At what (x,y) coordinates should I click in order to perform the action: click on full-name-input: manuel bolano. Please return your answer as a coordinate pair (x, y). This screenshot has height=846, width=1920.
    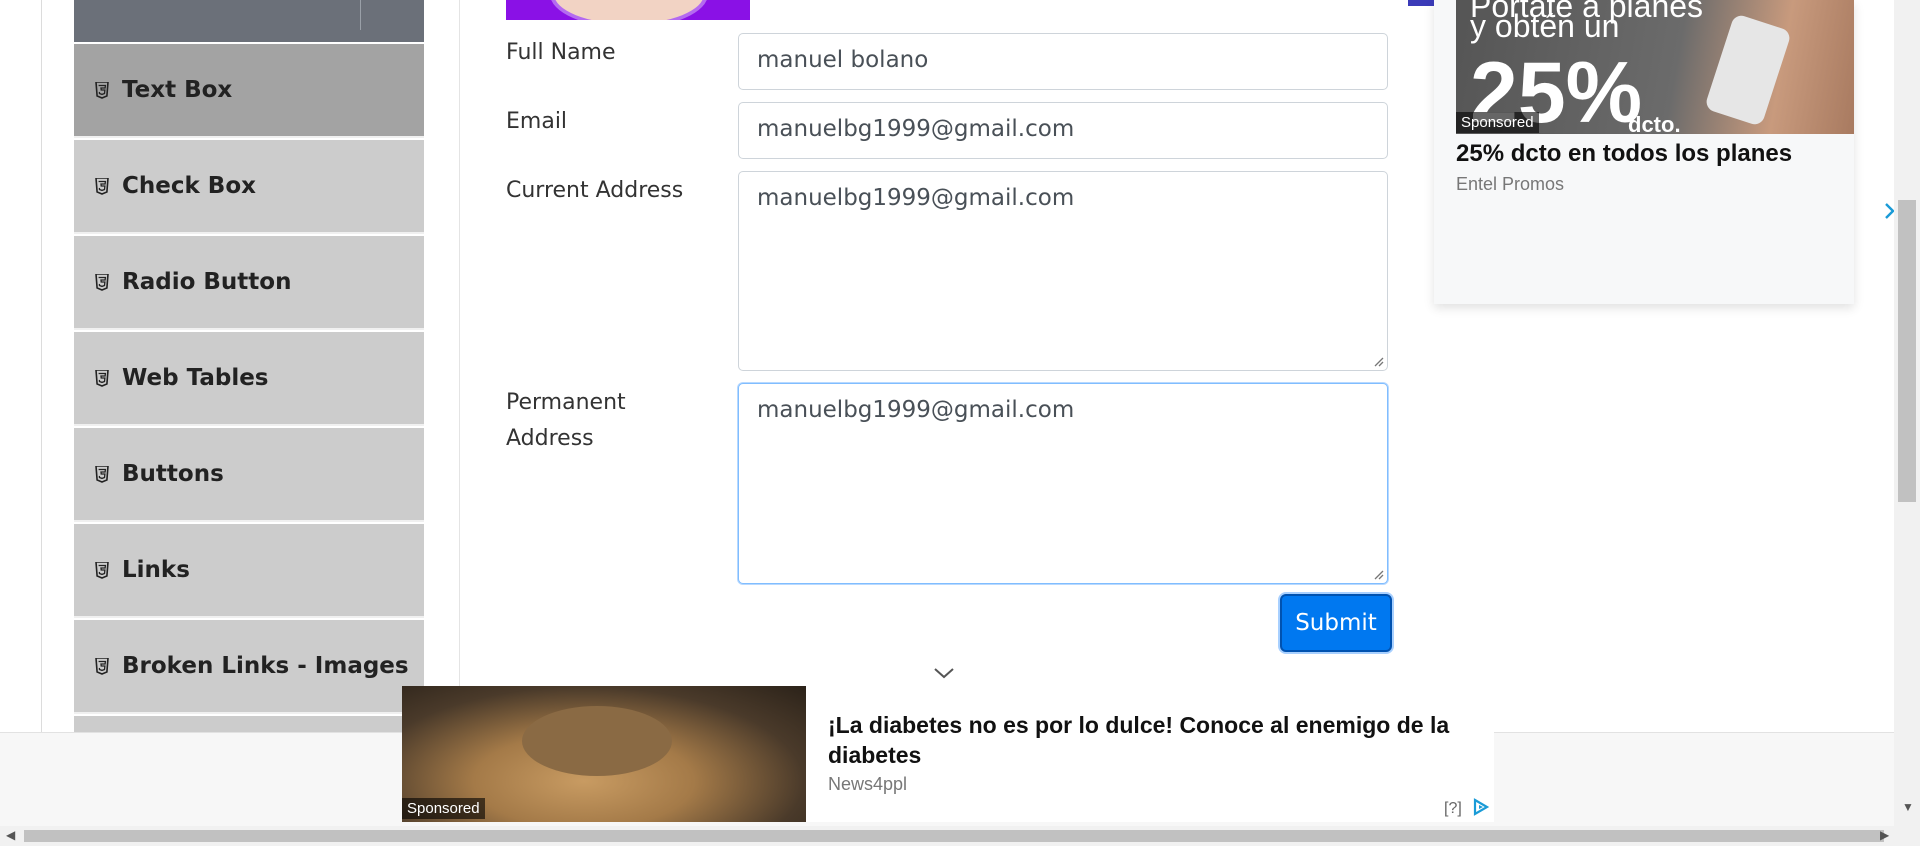
    Looking at the image, I should click on (1063, 61).